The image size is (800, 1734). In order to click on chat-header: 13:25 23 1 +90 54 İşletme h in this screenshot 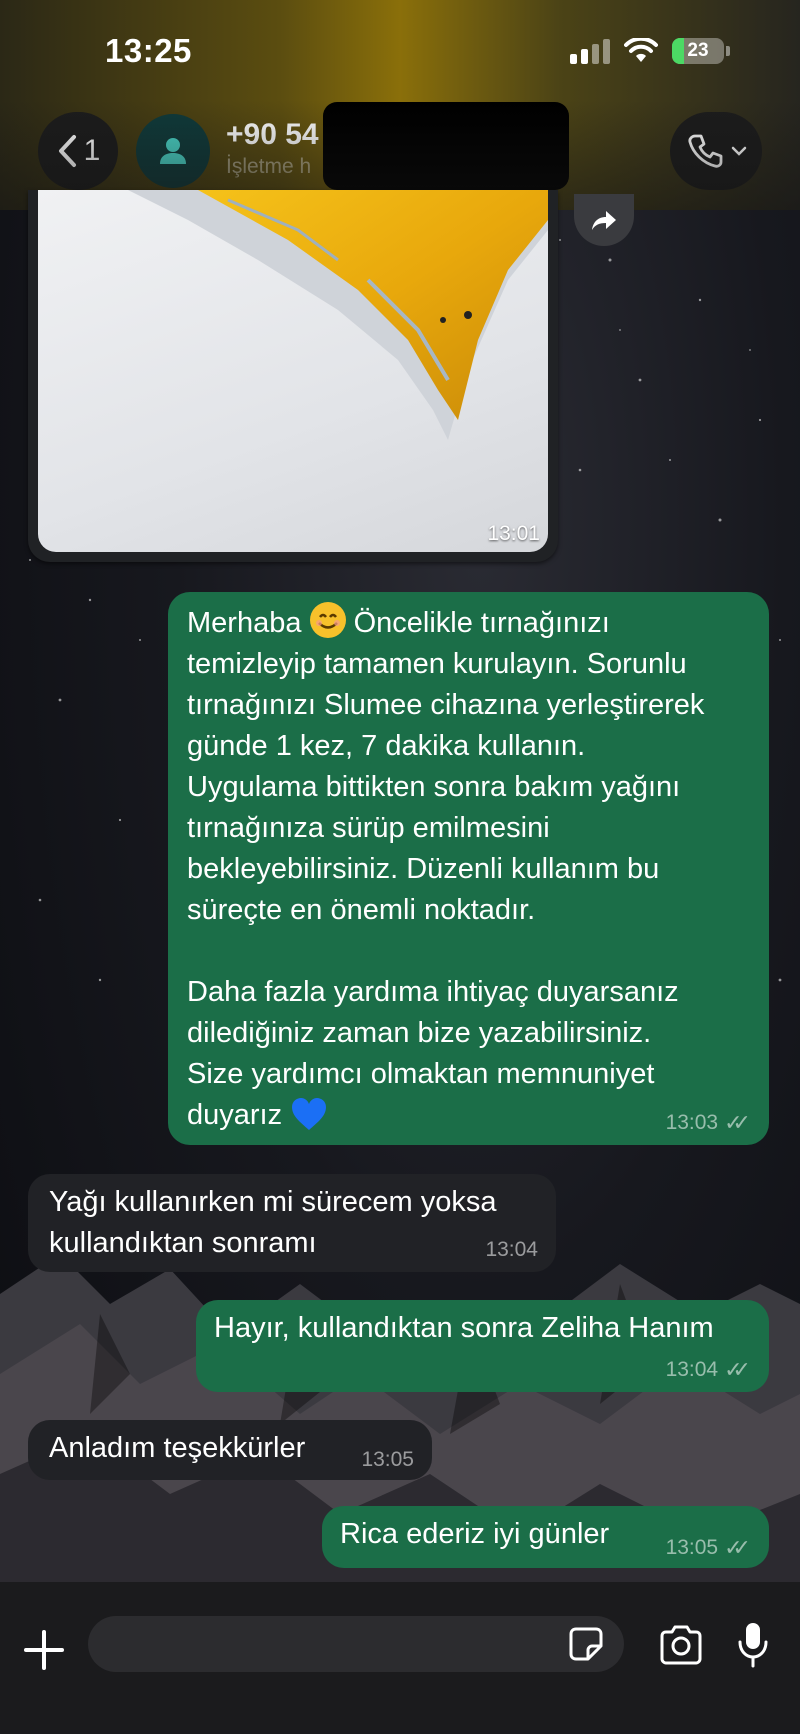, I will do `click(400, 105)`.